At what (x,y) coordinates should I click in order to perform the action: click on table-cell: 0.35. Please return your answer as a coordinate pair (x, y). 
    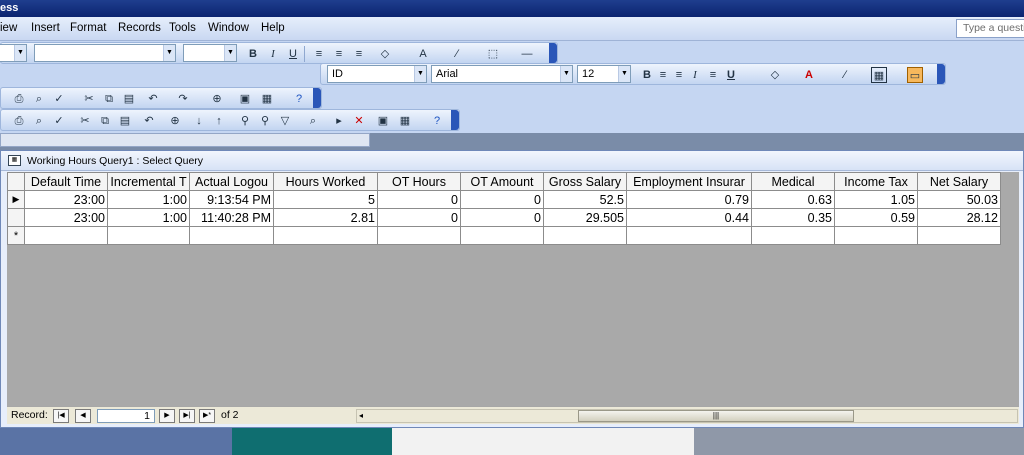
    Looking at the image, I should click on (793, 217).